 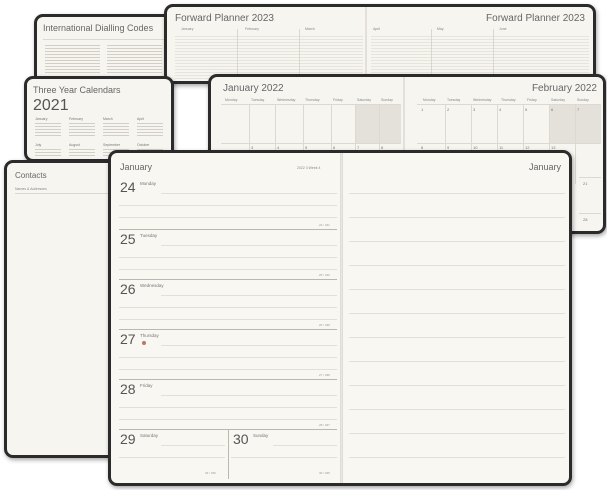 I want to click on forward-planner-gutter, so click(x=366, y=44).